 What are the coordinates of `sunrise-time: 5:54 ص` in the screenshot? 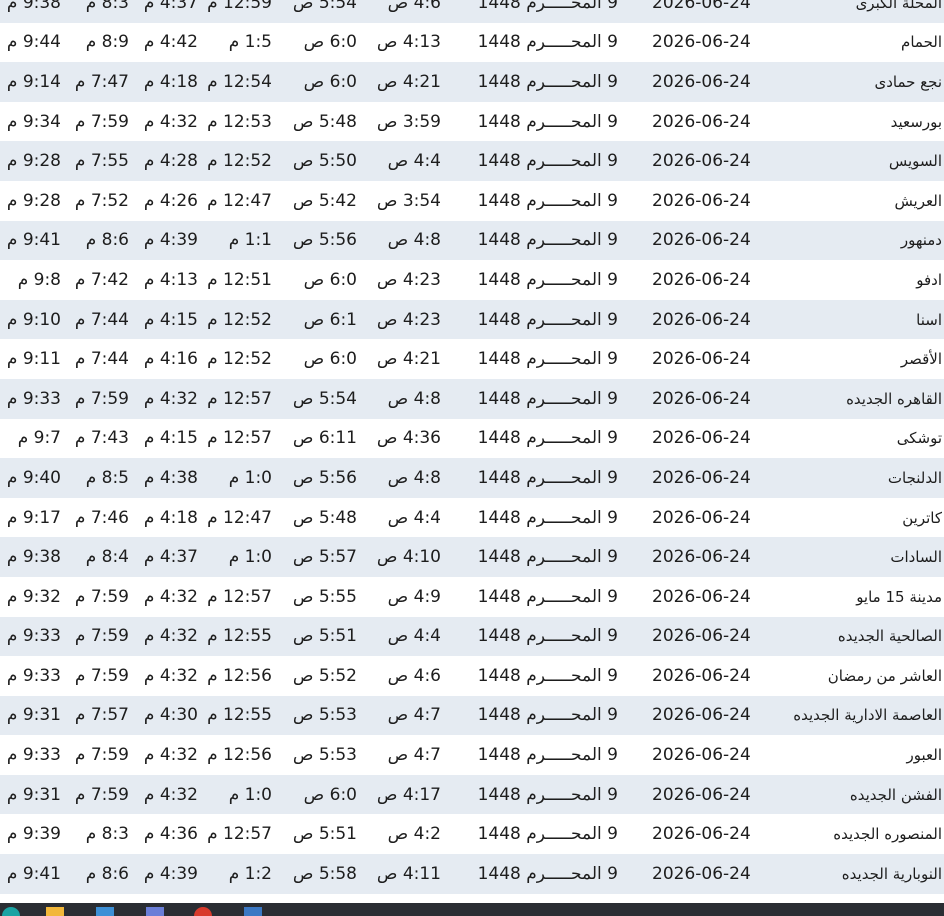 It's located at (324, 6).